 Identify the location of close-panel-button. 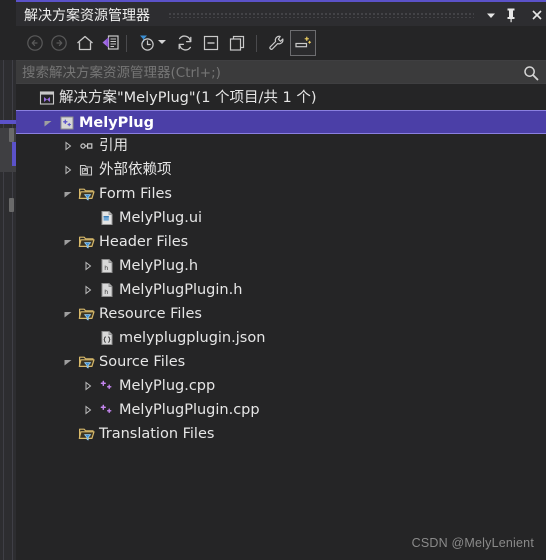
(537, 15).